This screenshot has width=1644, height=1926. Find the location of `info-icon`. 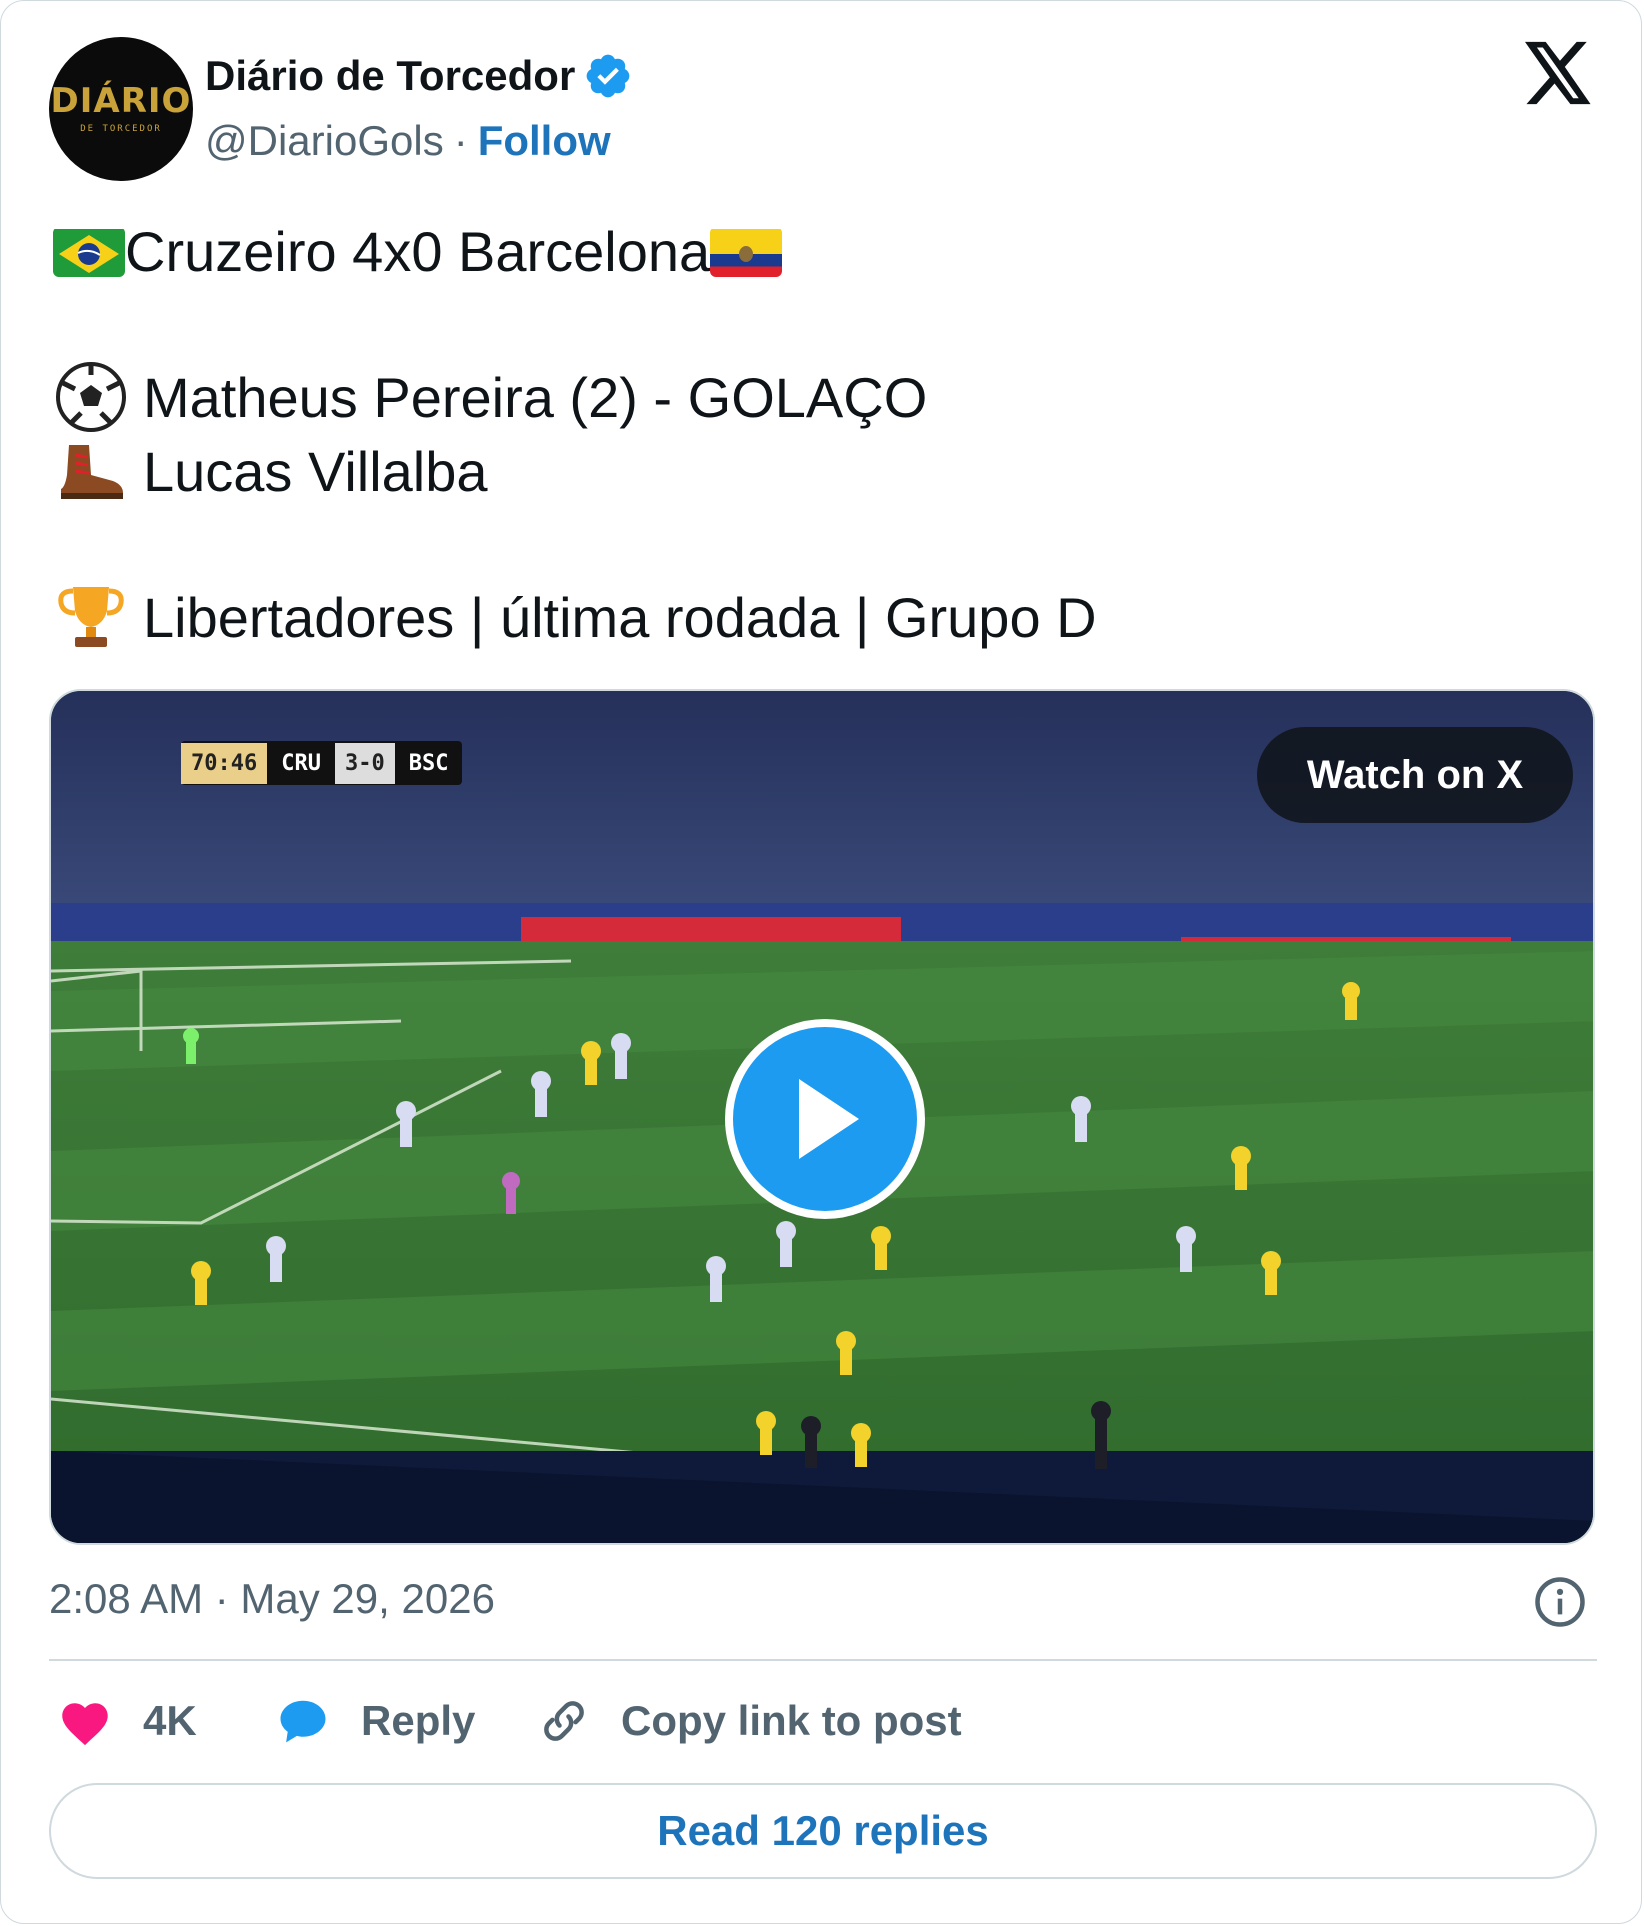

info-icon is located at coordinates (1560, 1602).